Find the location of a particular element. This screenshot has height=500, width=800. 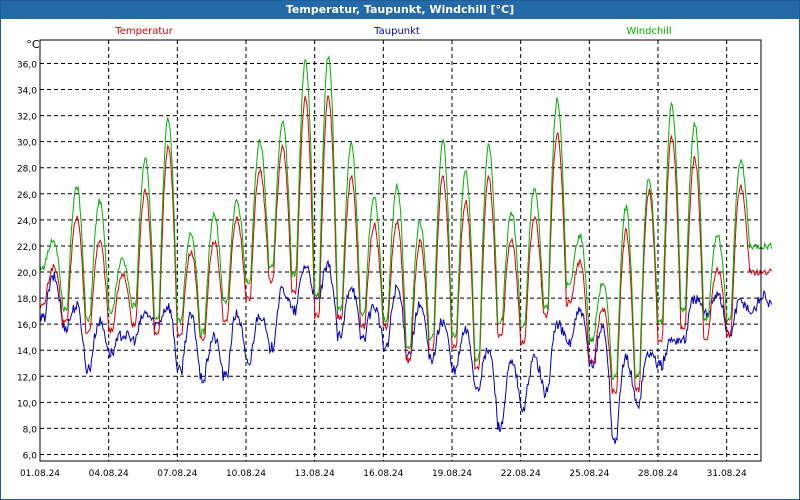

x-tick-label: 31.08.24 is located at coordinates (727, 474).